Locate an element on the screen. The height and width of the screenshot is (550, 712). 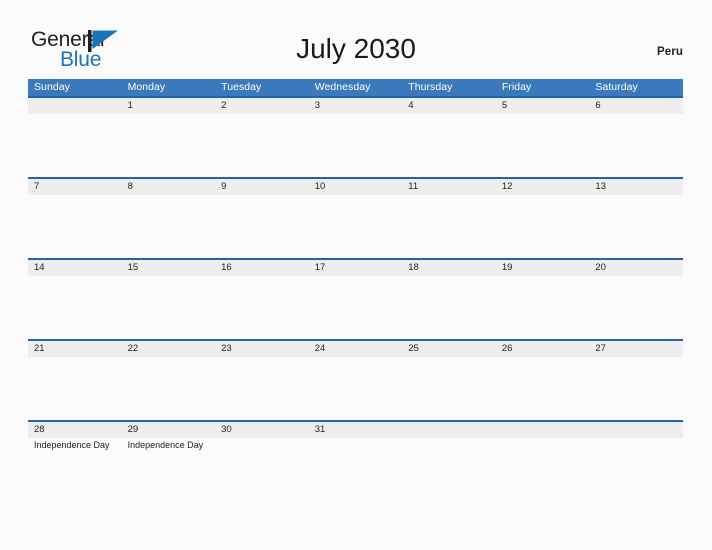
day-cell: 9 is located at coordinates (262, 187).